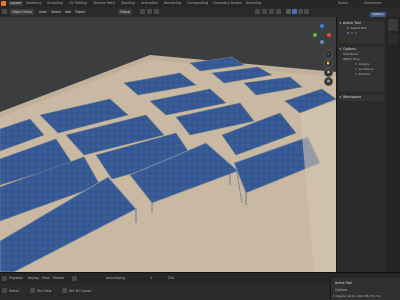  I want to click on record-icon, so click(74, 278).